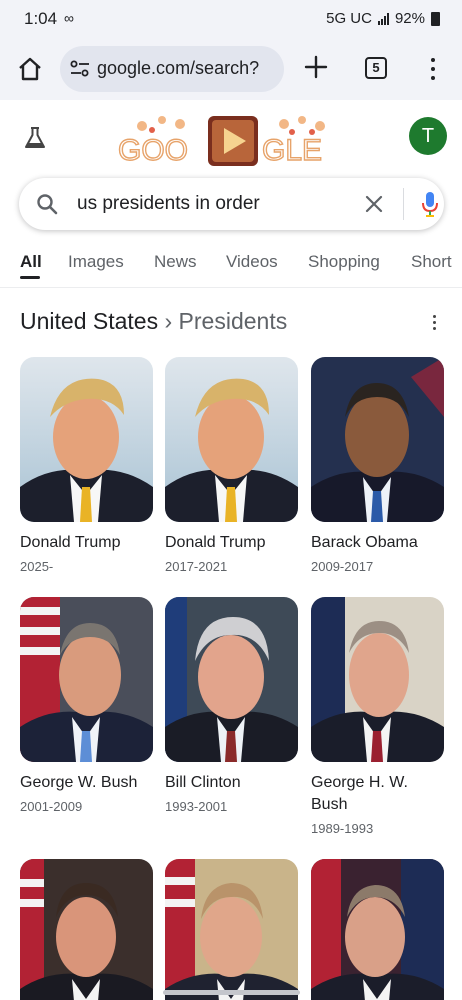 This screenshot has width=462, height=1000. What do you see at coordinates (374, 204) in the screenshot?
I see `clear-icon` at bounding box center [374, 204].